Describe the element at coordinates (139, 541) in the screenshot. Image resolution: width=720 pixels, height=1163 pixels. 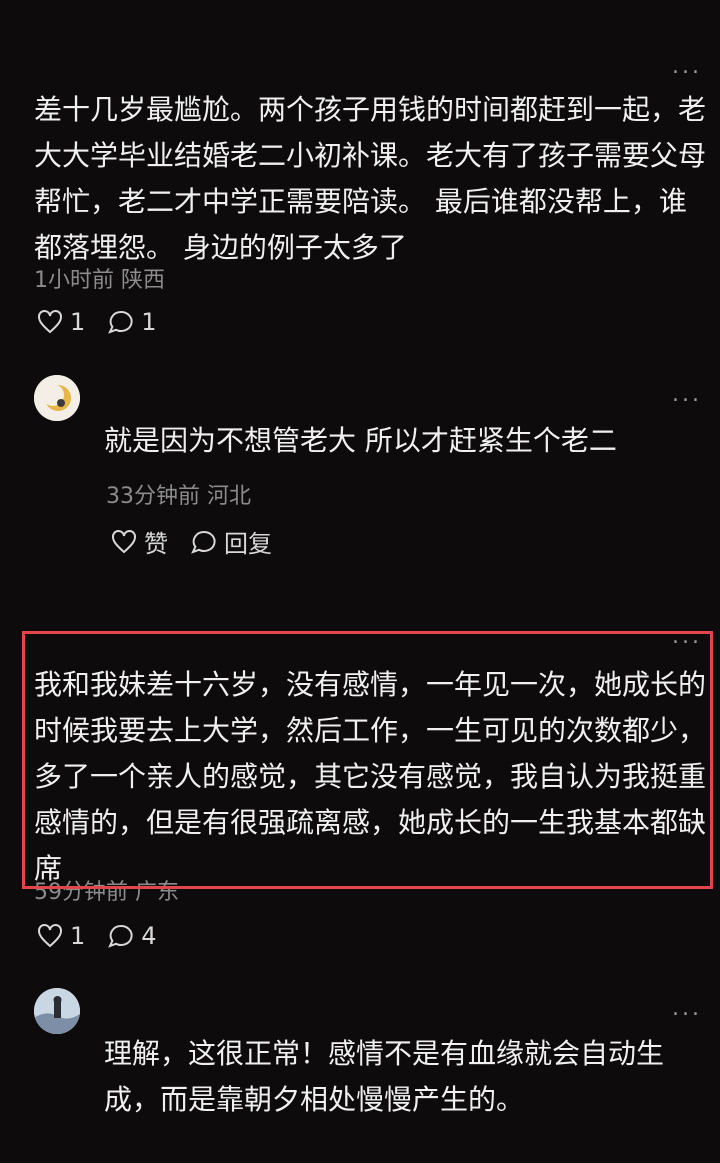
I see `like-button: 赞` at that location.